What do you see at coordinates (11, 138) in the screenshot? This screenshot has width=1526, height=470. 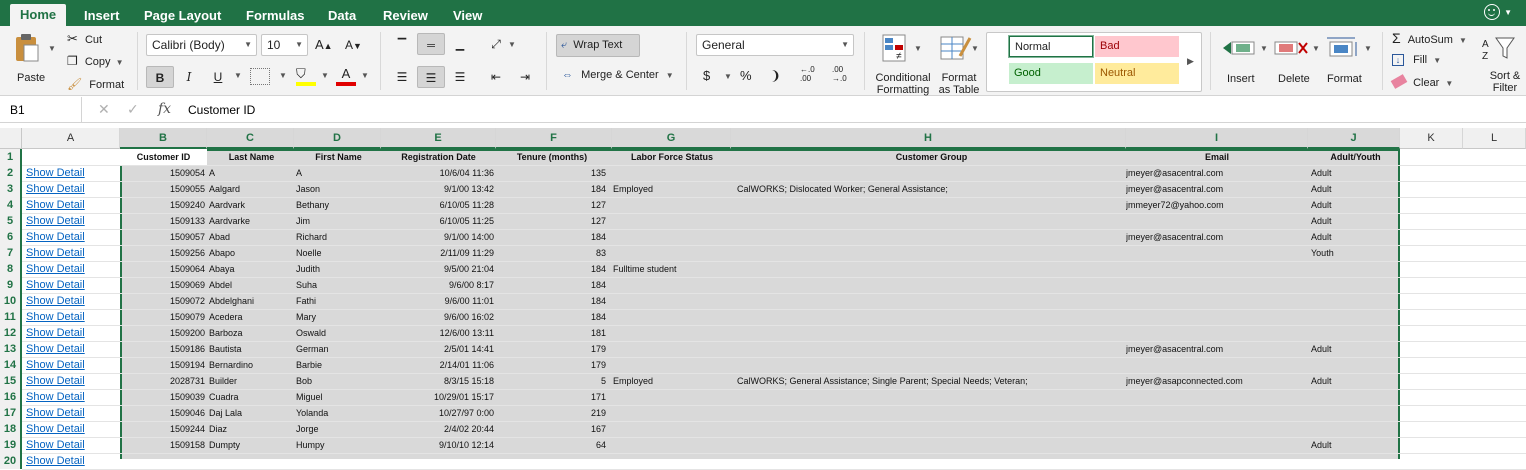 I see `select-all-corner` at bounding box center [11, 138].